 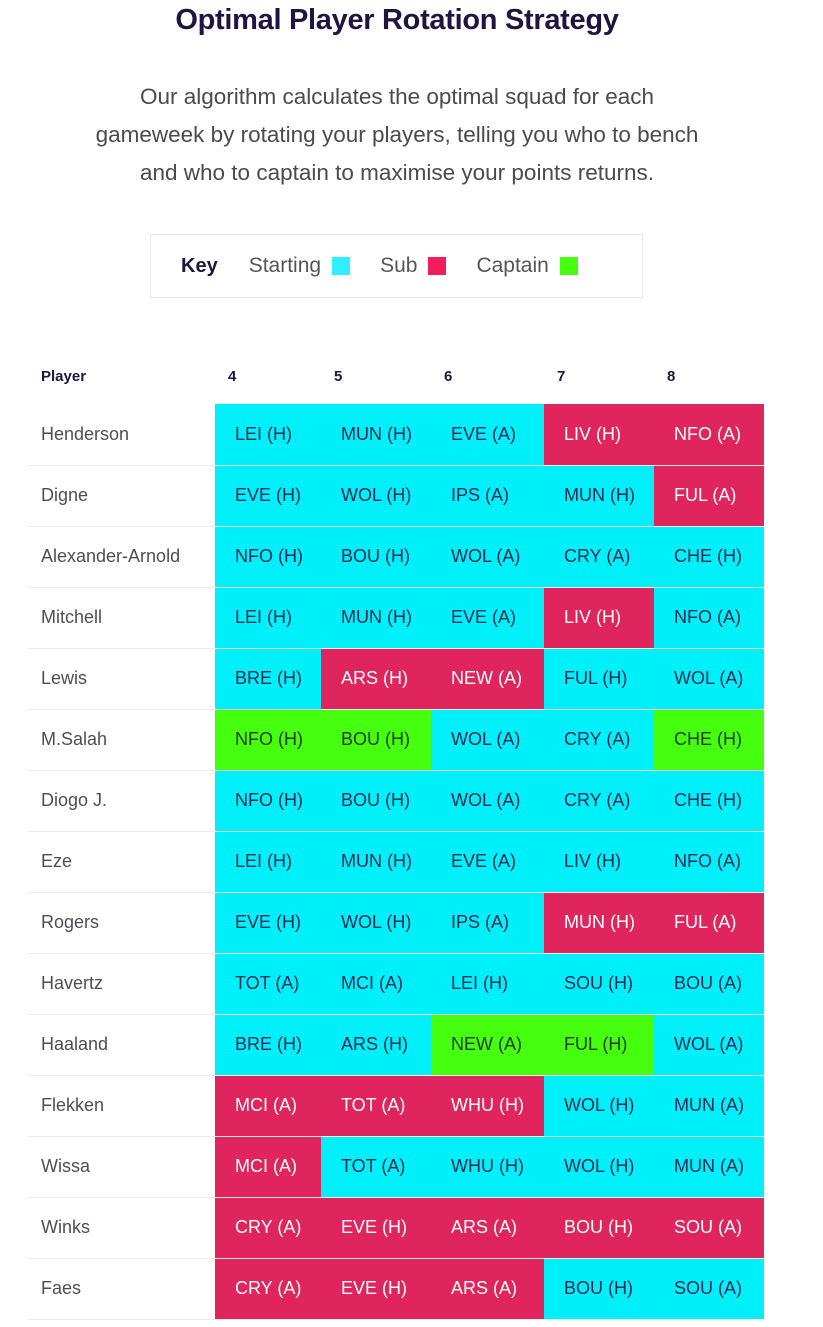 What do you see at coordinates (376, 1045) in the screenshot?
I see `fixture-cell-starting: ARS (H)` at bounding box center [376, 1045].